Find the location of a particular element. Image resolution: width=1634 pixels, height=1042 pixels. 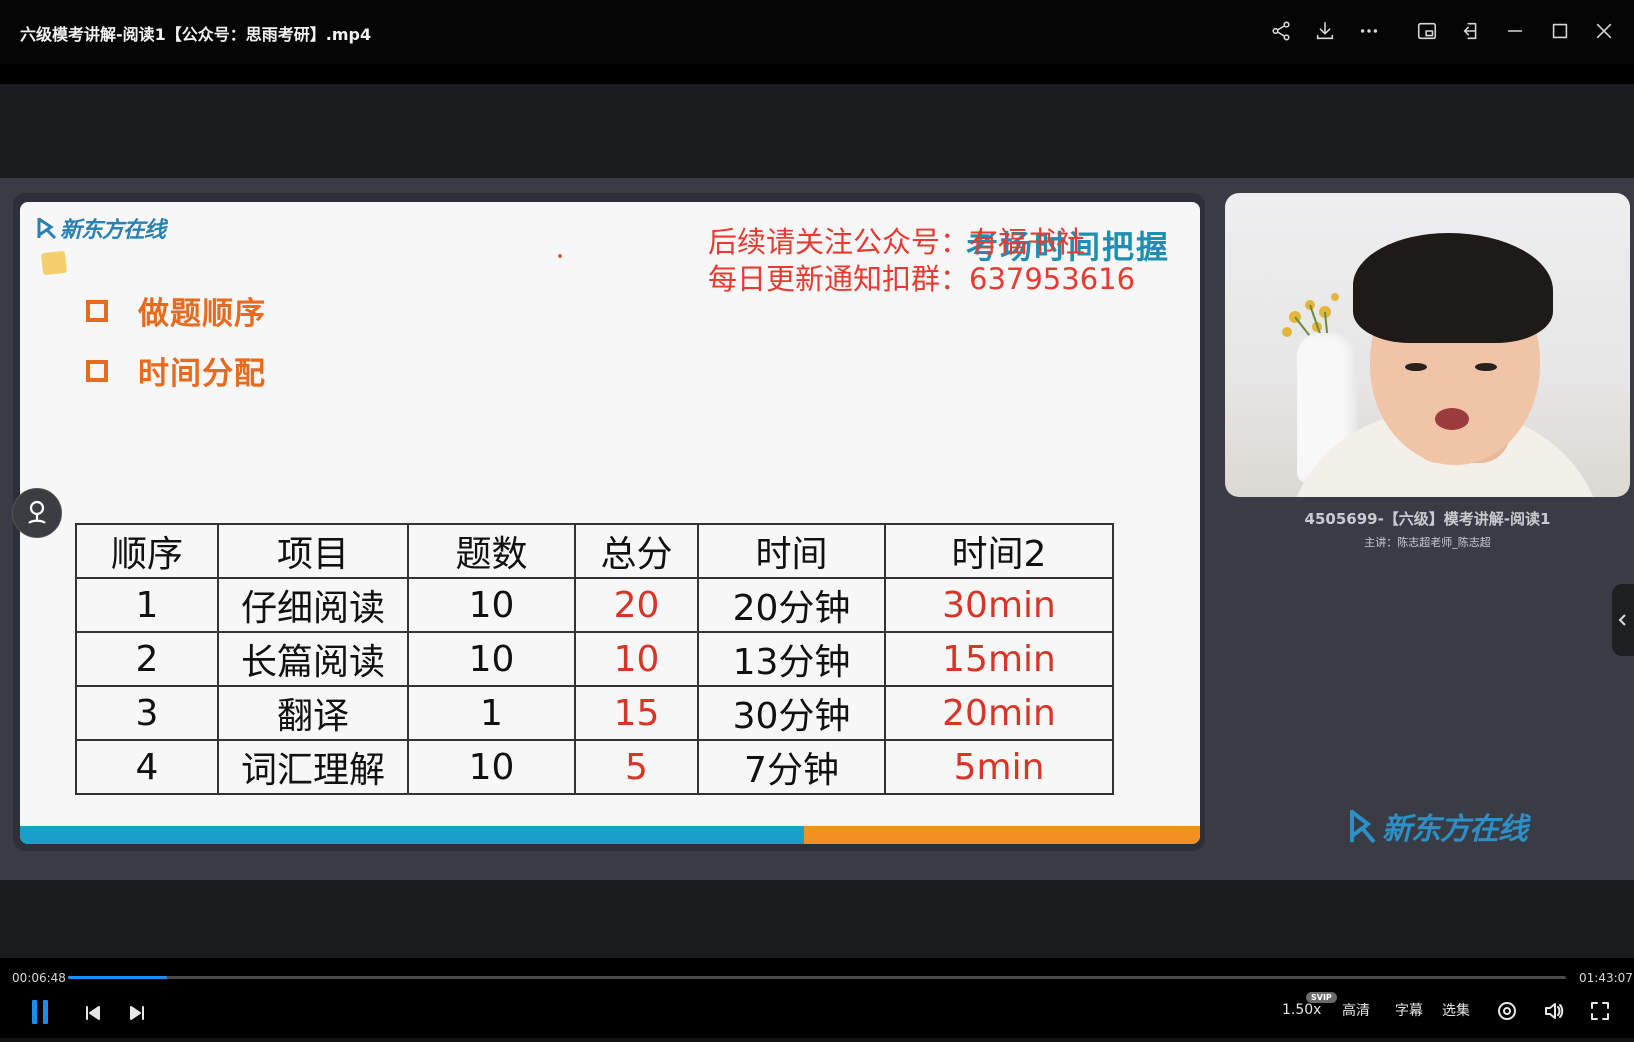

fullscreen-button is located at coordinates (1600, 1011).